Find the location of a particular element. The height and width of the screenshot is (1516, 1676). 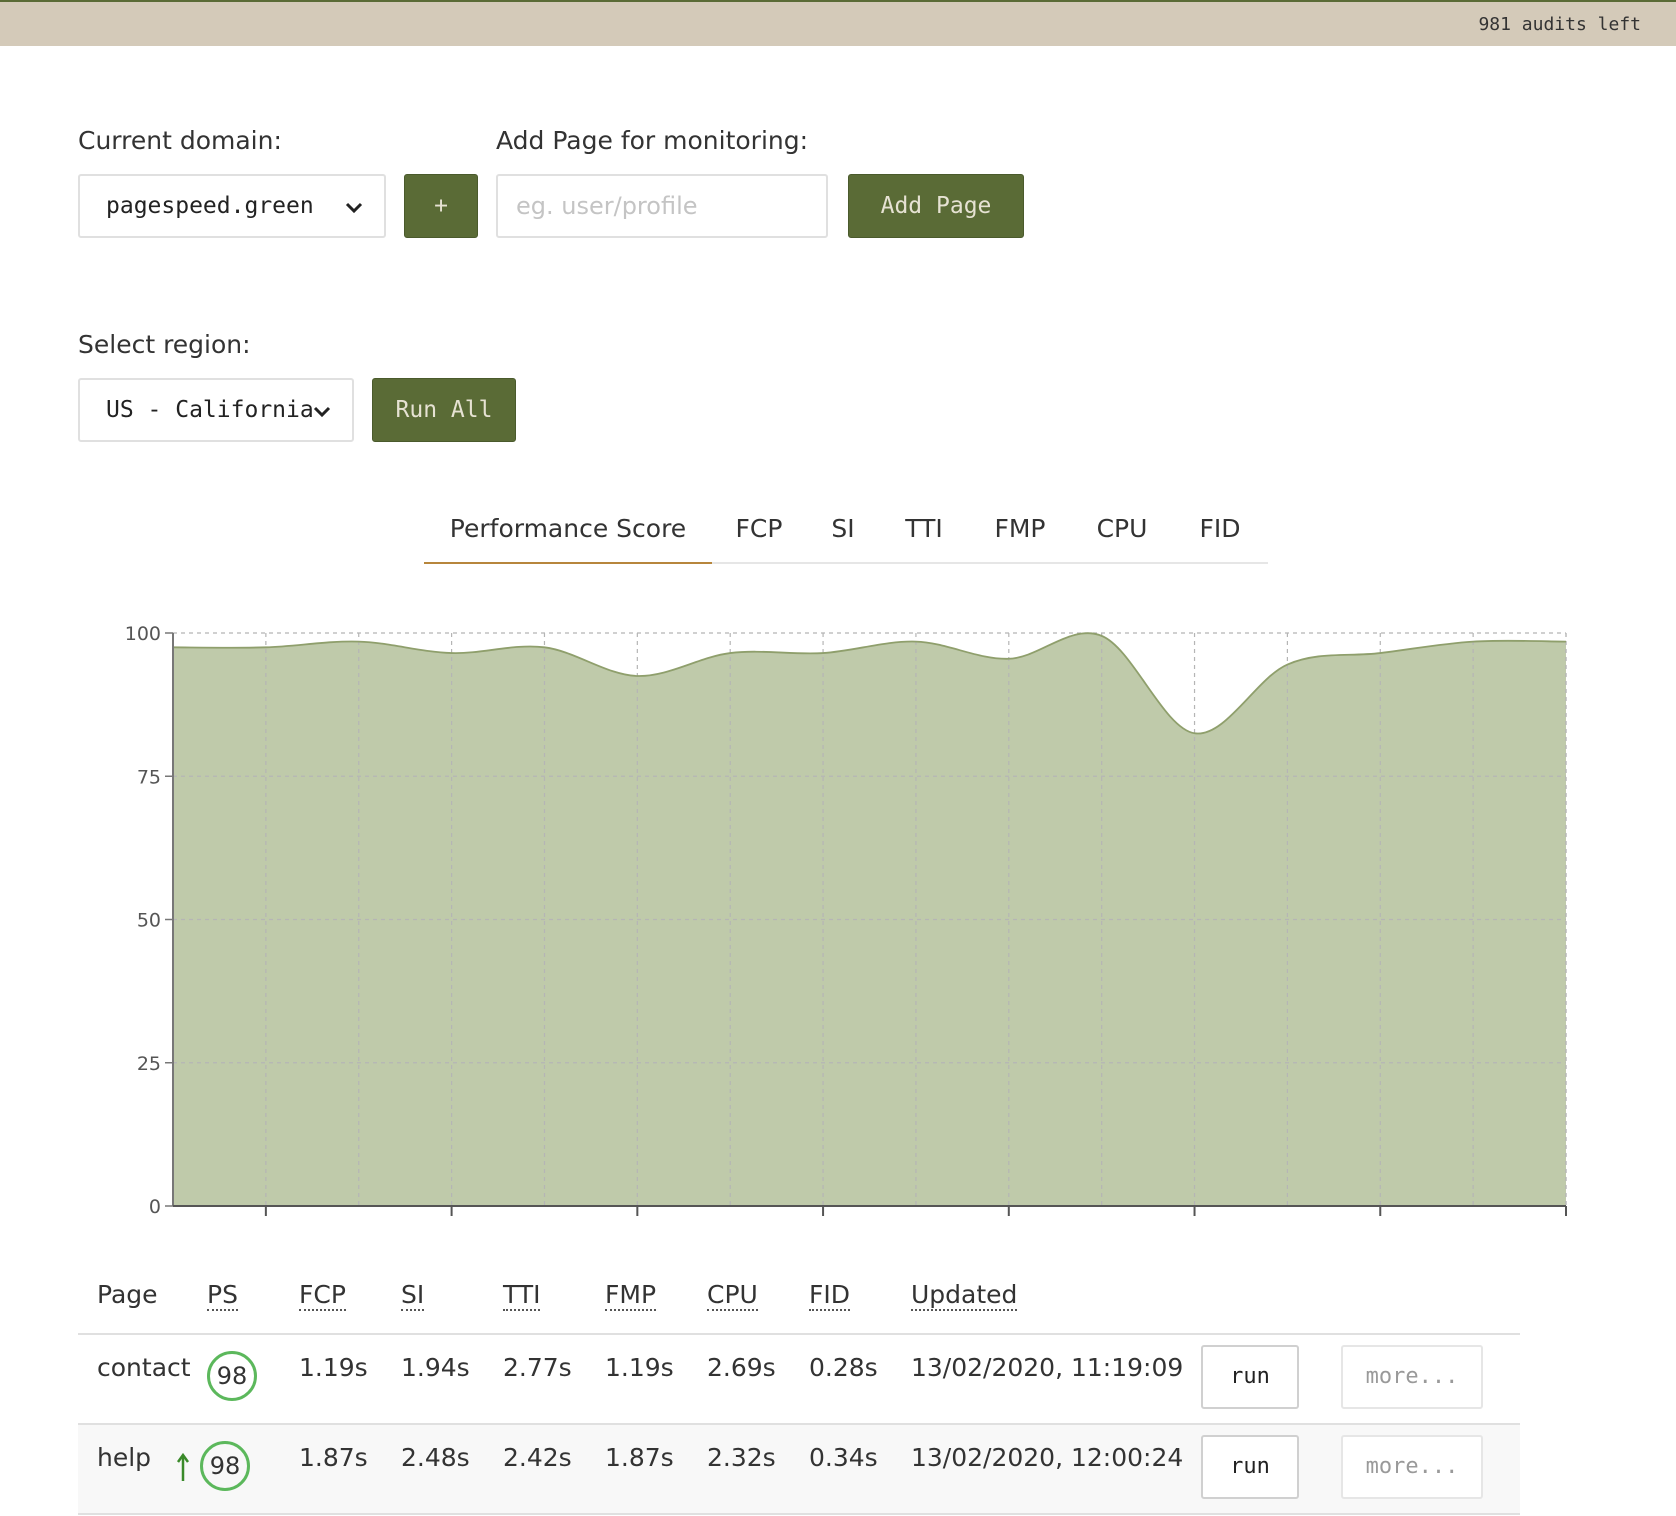

cell-updated: 13/02/2020, 12:00:24 is located at coordinates (1055, 1469).